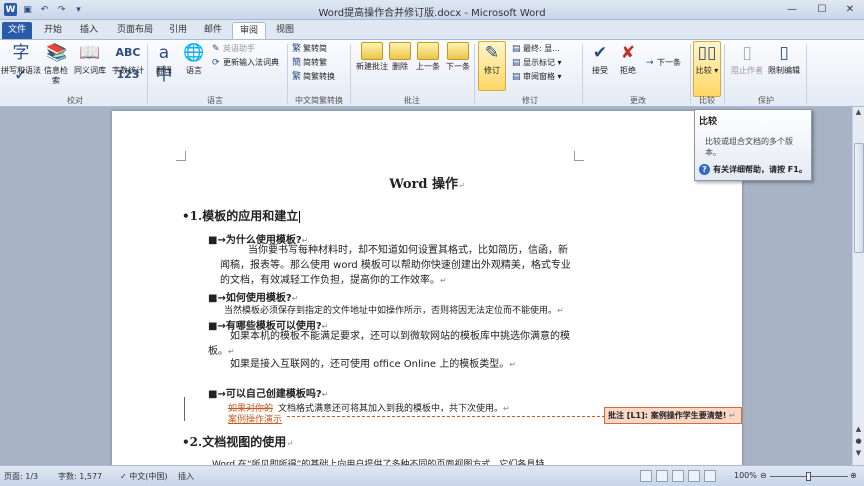 This screenshot has height=486, width=864. I want to click on translate-button: a中 翻译, so click(164, 63).